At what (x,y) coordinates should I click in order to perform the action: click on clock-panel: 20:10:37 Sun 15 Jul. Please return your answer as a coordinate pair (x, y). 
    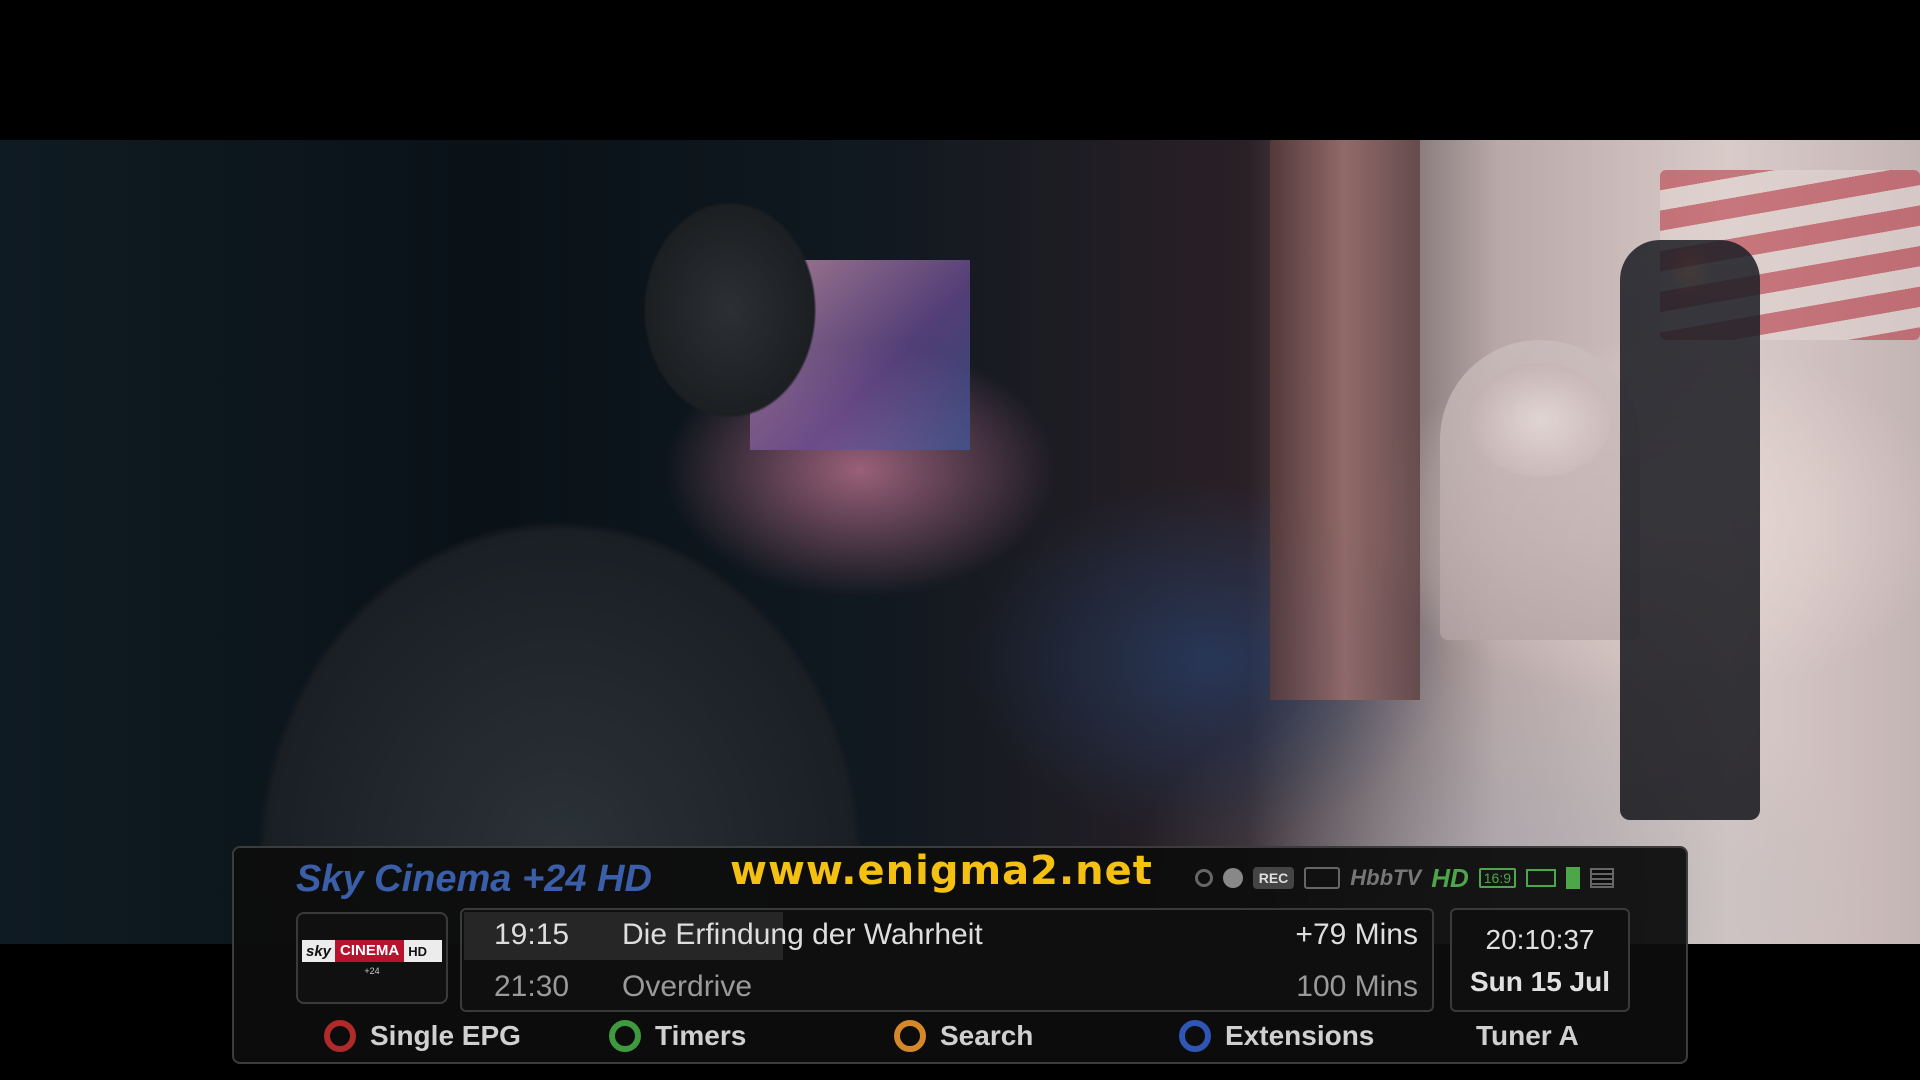
    Looking at the image, I should click on (1540, 960).